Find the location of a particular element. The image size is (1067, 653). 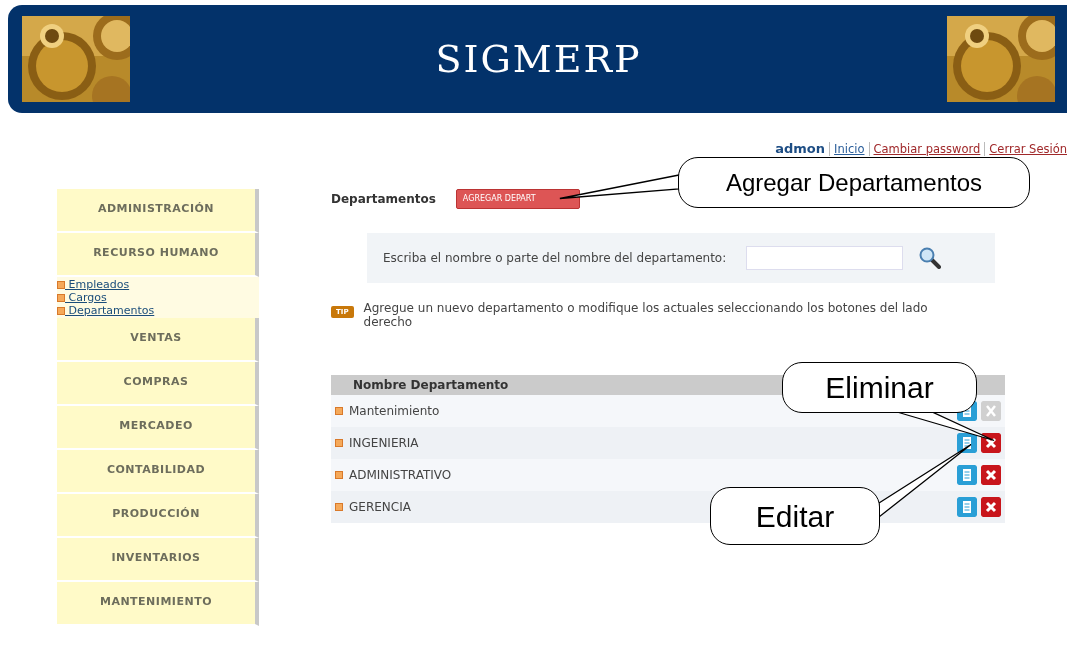

sidebar-item: ADMINISTRACIÓN is located at coordinates (158, 210).